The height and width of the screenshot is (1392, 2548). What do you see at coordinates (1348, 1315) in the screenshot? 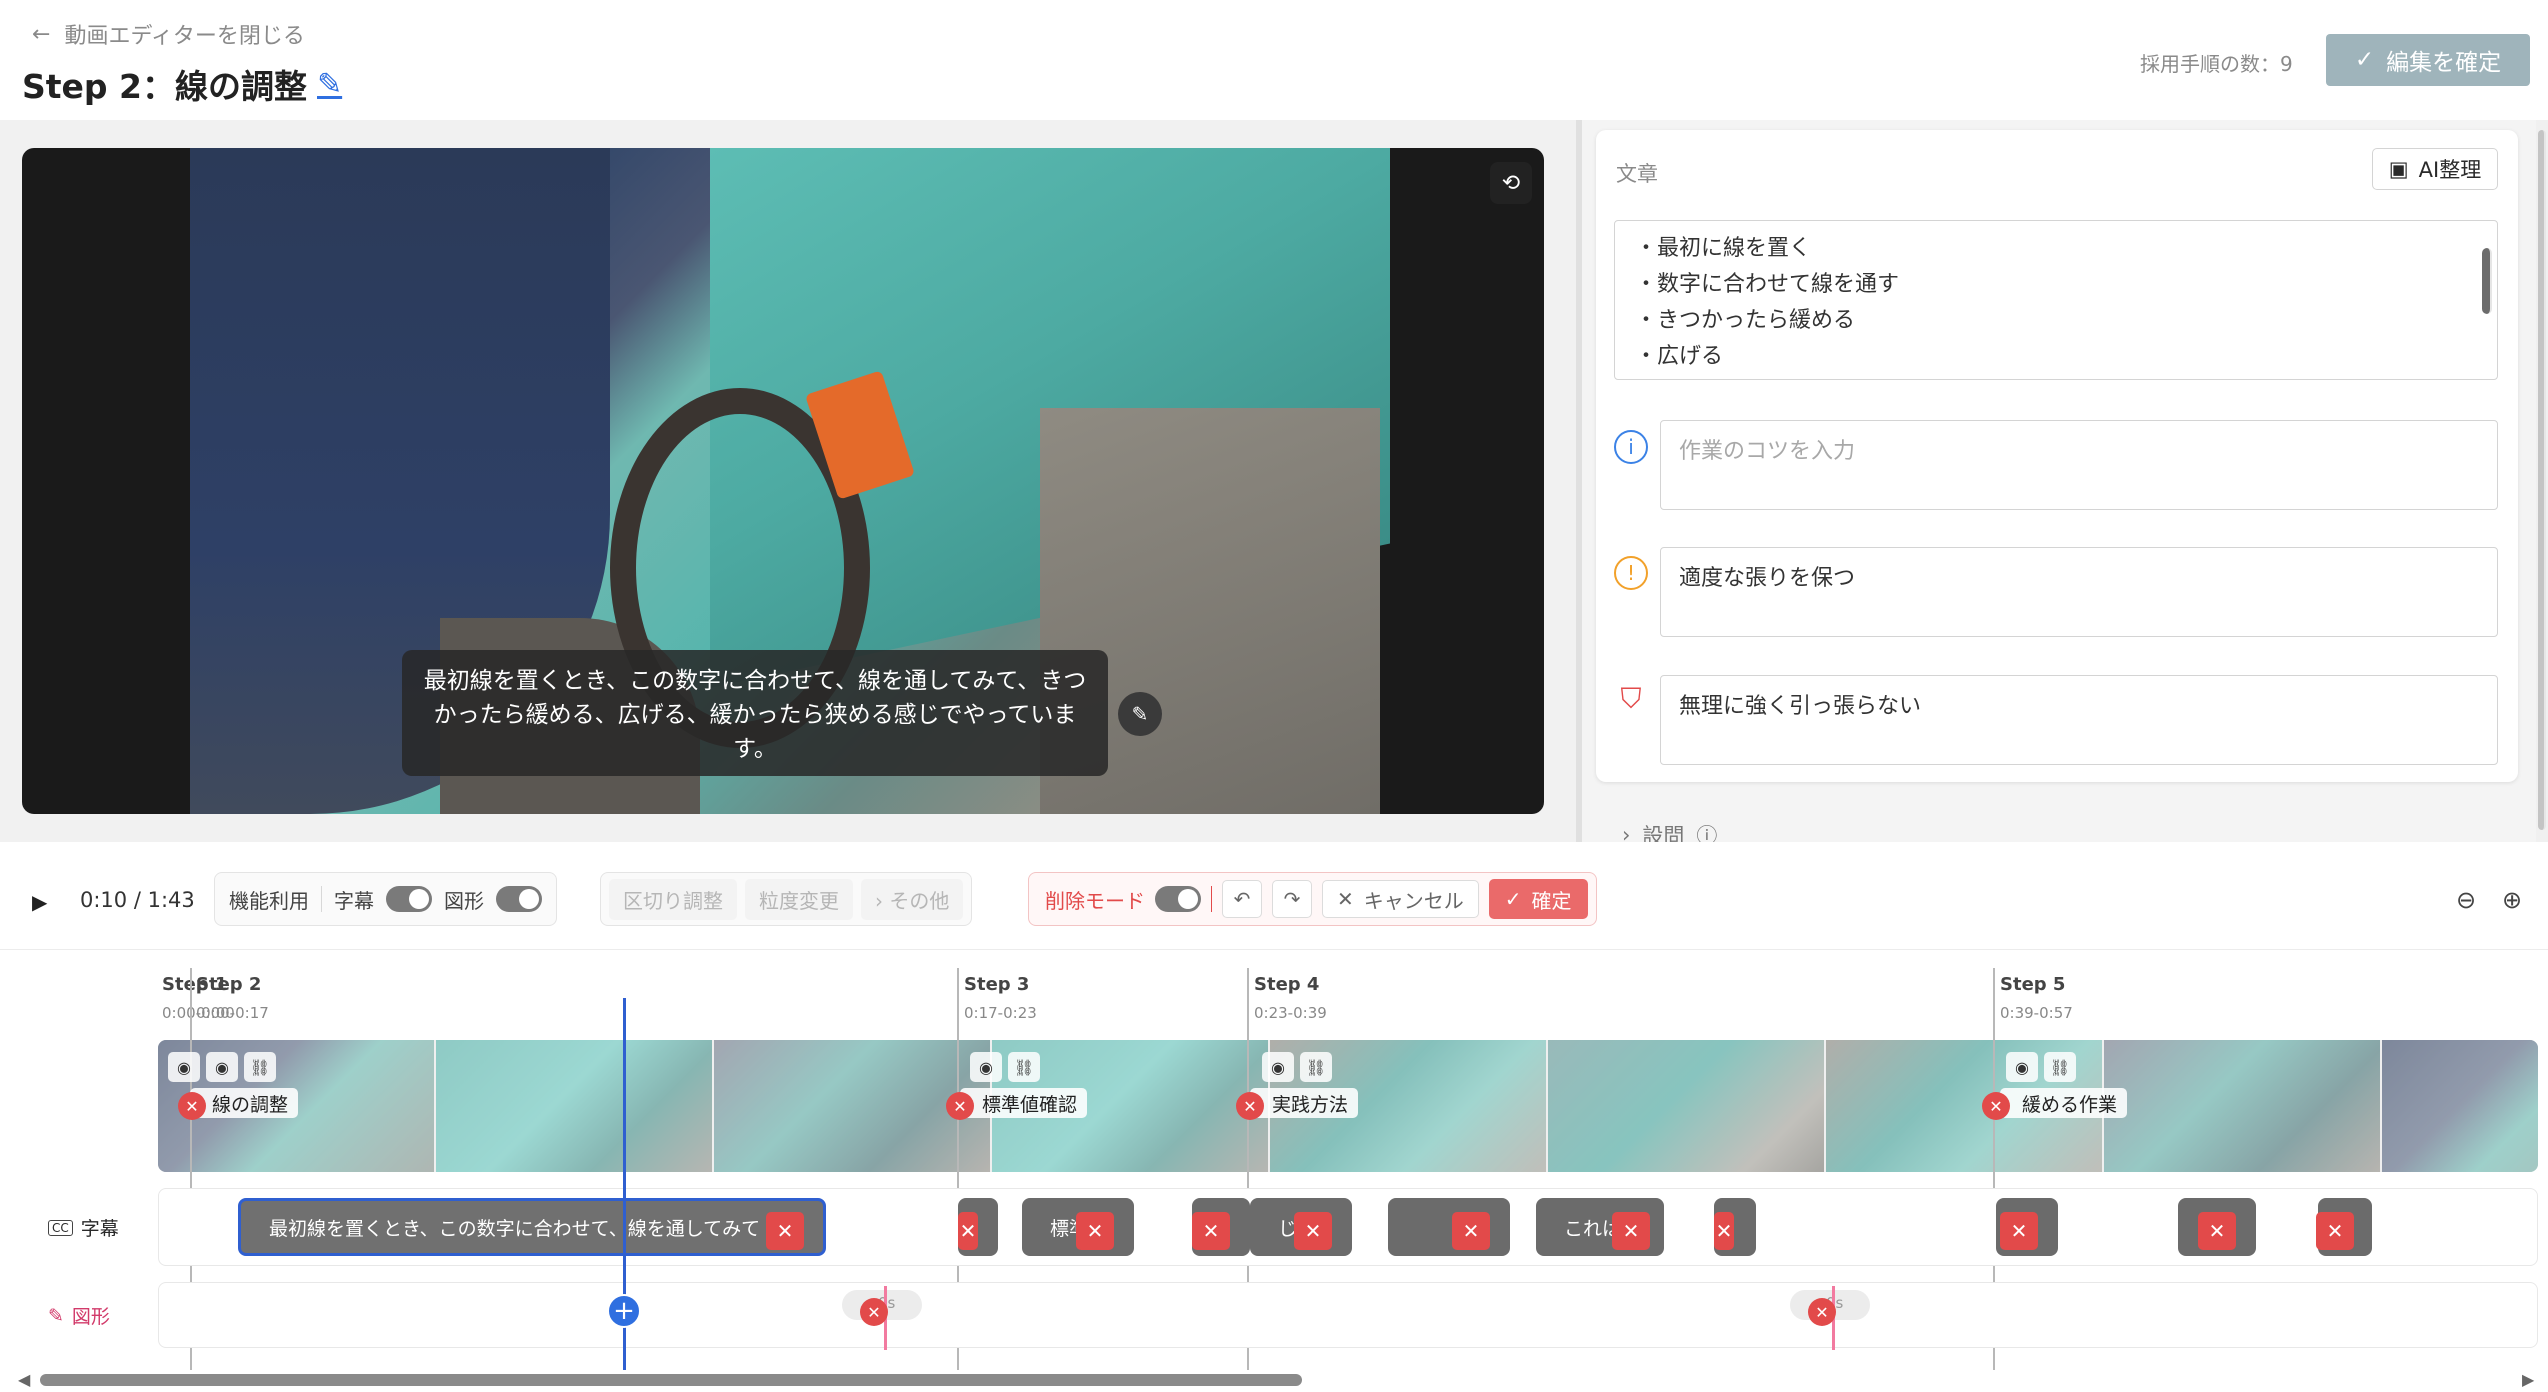
I see `shape-track` at bounding box center [1348, 1315].